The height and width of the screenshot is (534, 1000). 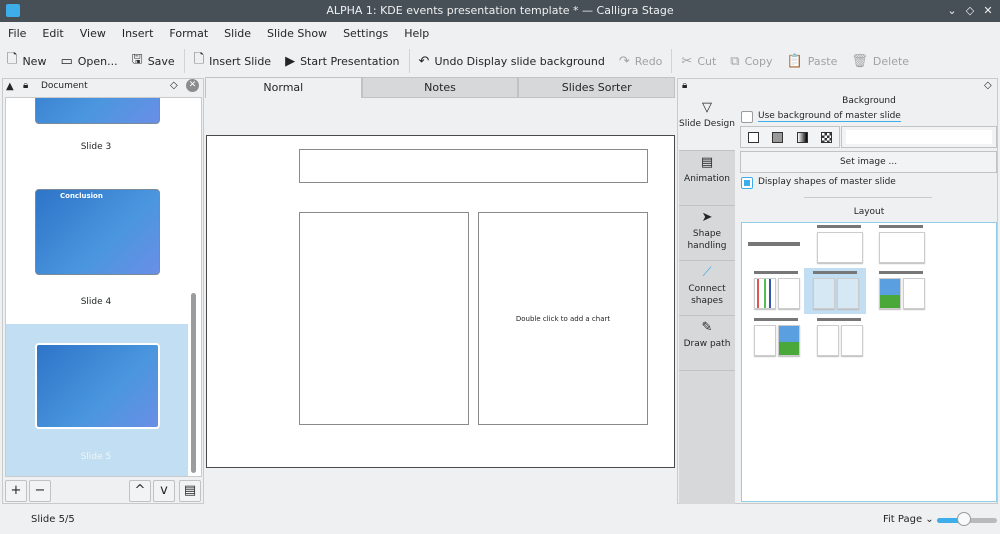 I want to click on tab-slide-design: ▽ Slide Design, so click(x=707, y=123).